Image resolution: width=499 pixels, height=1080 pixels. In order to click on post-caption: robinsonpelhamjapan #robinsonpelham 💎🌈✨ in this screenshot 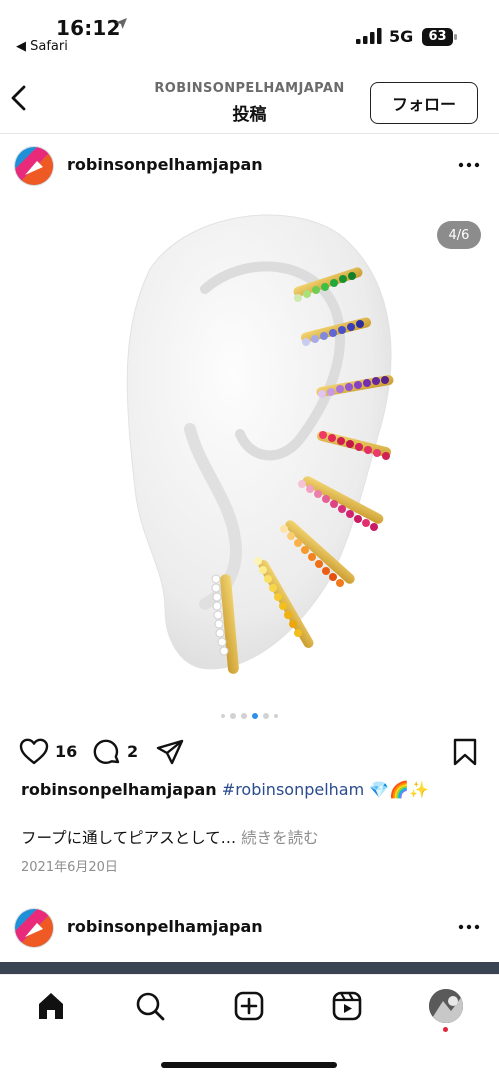, I will do `click(251, 789)`.